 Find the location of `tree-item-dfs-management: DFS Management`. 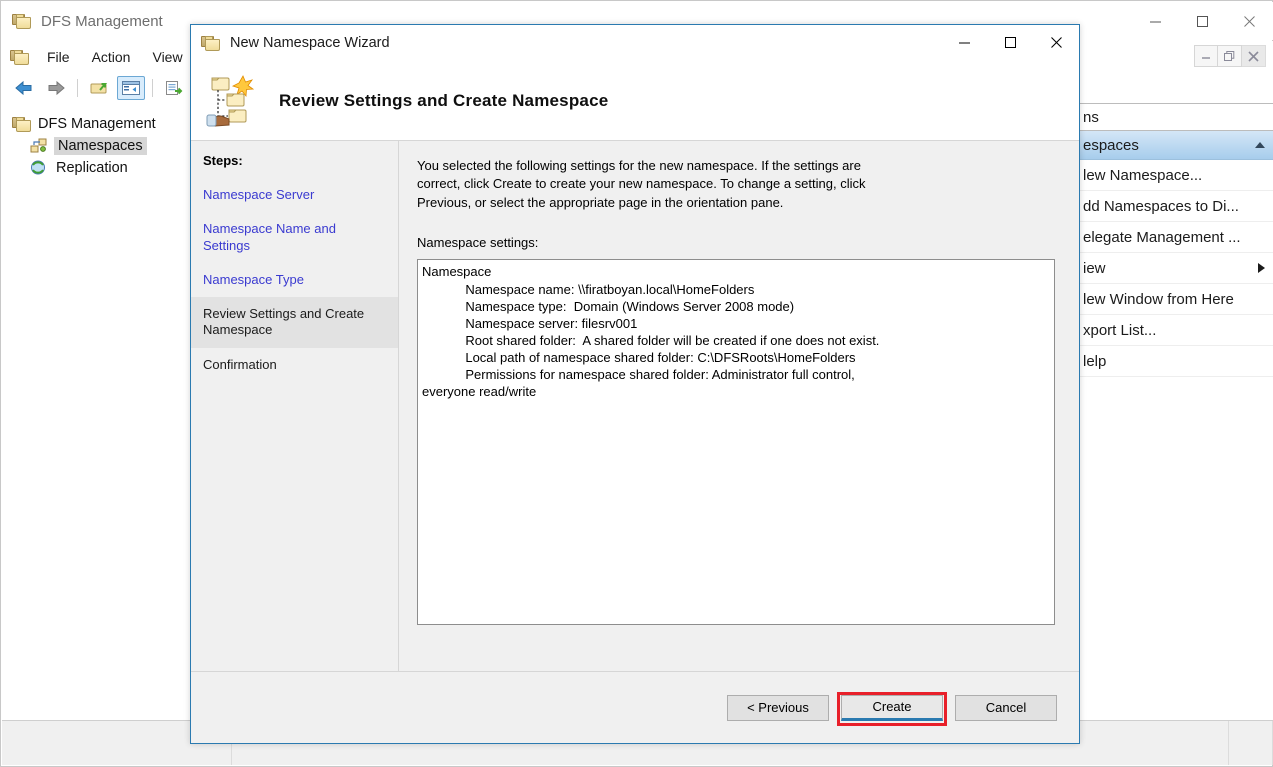

tree-item-dfs-management: DFS Management is located at coordinates (96, 124).